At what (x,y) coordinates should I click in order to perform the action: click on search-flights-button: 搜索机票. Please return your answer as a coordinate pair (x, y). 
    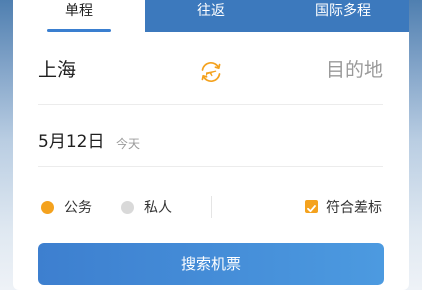
    Looking at the image, I should click on (211, 264).